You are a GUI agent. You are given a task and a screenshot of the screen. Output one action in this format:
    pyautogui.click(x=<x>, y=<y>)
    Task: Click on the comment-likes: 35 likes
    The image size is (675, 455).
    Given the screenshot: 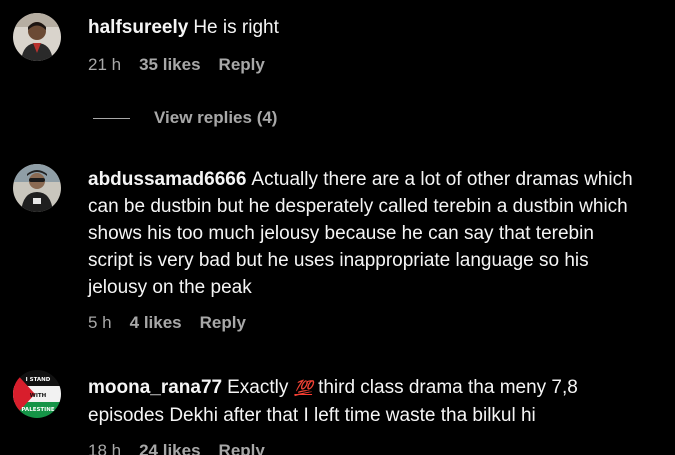 What is the action you would take?
    pyautogui.click(x=169, y=65)
    